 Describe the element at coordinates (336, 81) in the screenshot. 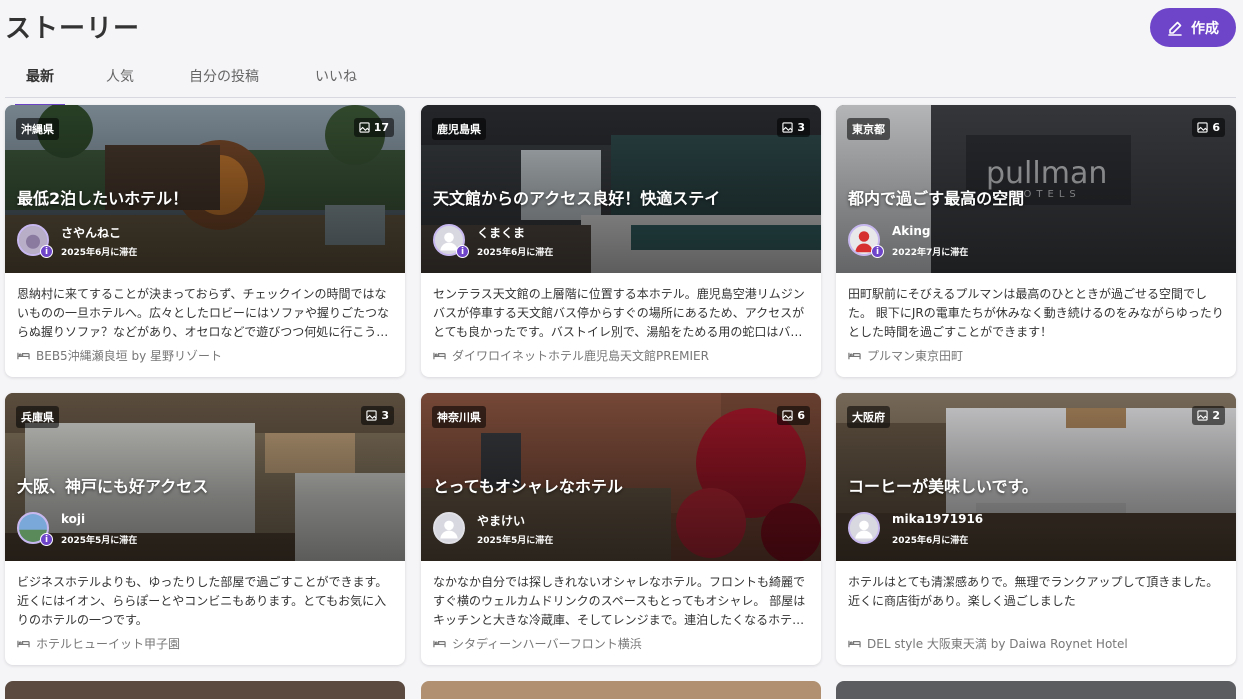

I see `tab-likes: いいね` at that location.